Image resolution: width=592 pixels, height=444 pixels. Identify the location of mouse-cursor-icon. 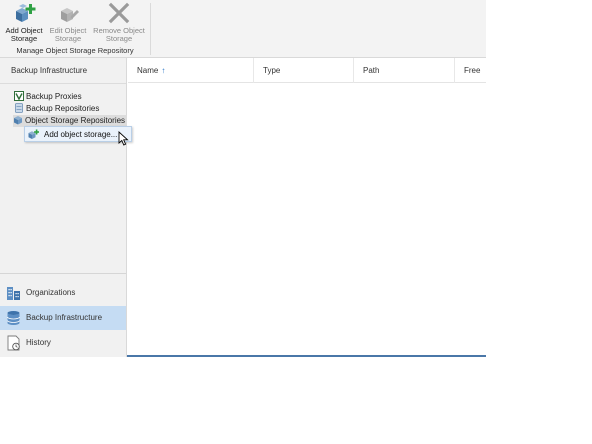
(123, 138).